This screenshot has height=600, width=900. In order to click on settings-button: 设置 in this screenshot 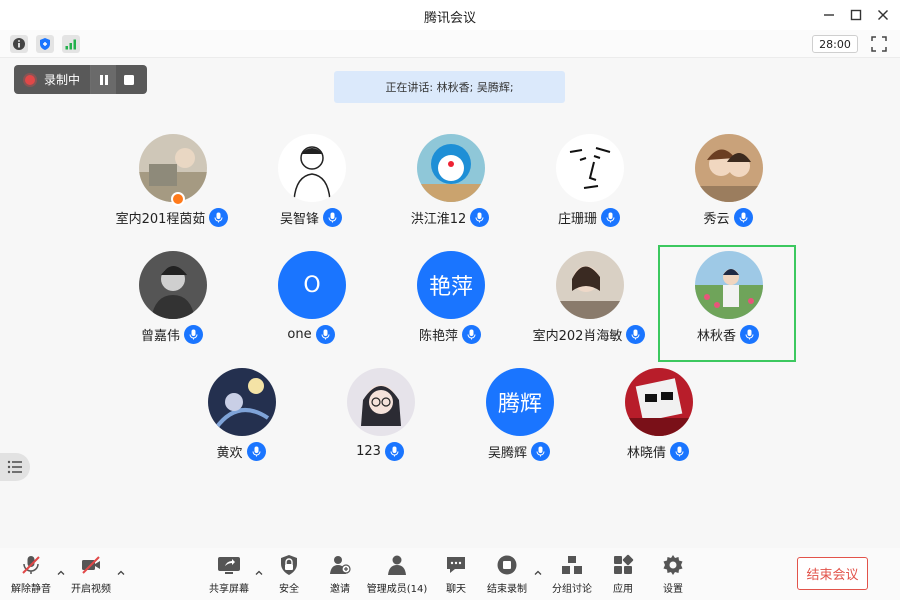, I will do `click(673, 575)`.